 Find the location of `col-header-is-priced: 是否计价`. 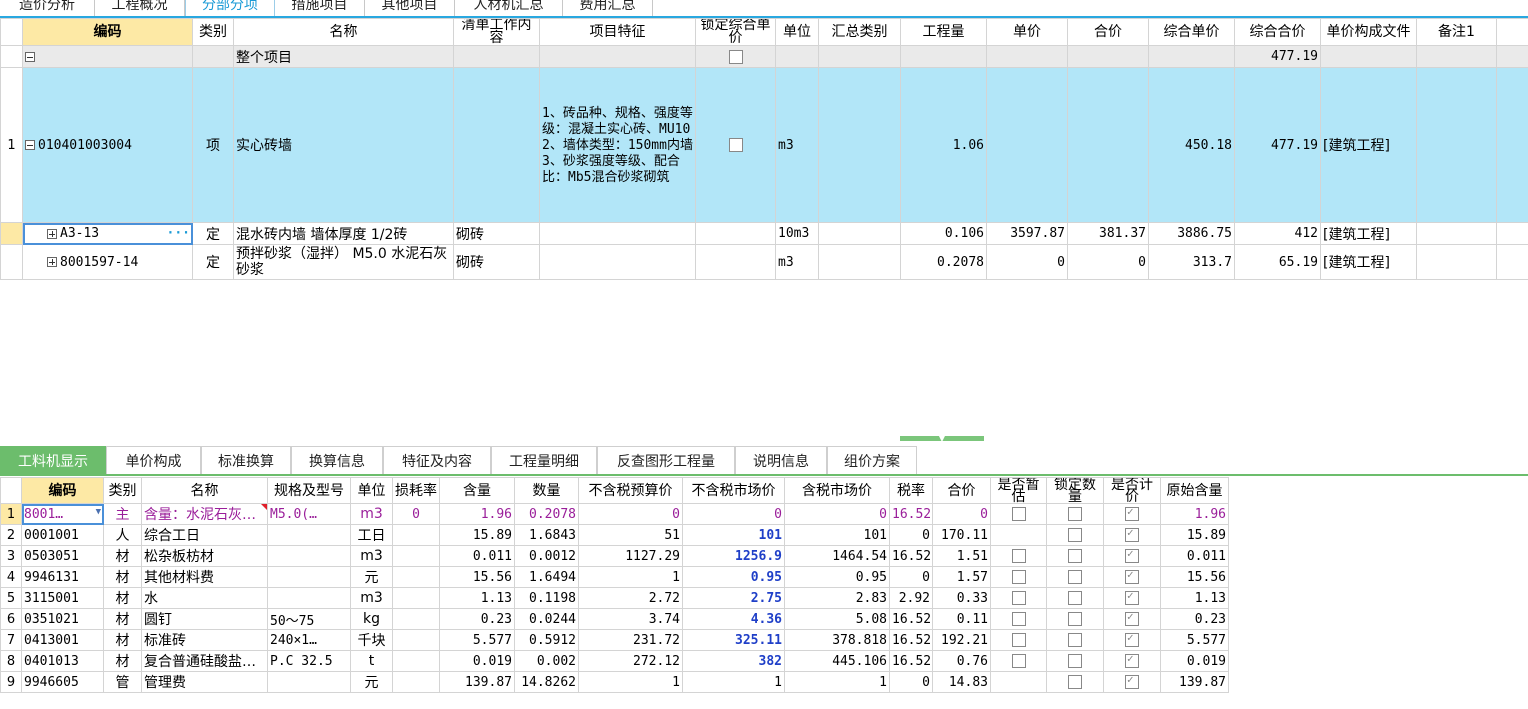

col-header-is-priced: 是否计价 is located at coordinates (1132, 490).